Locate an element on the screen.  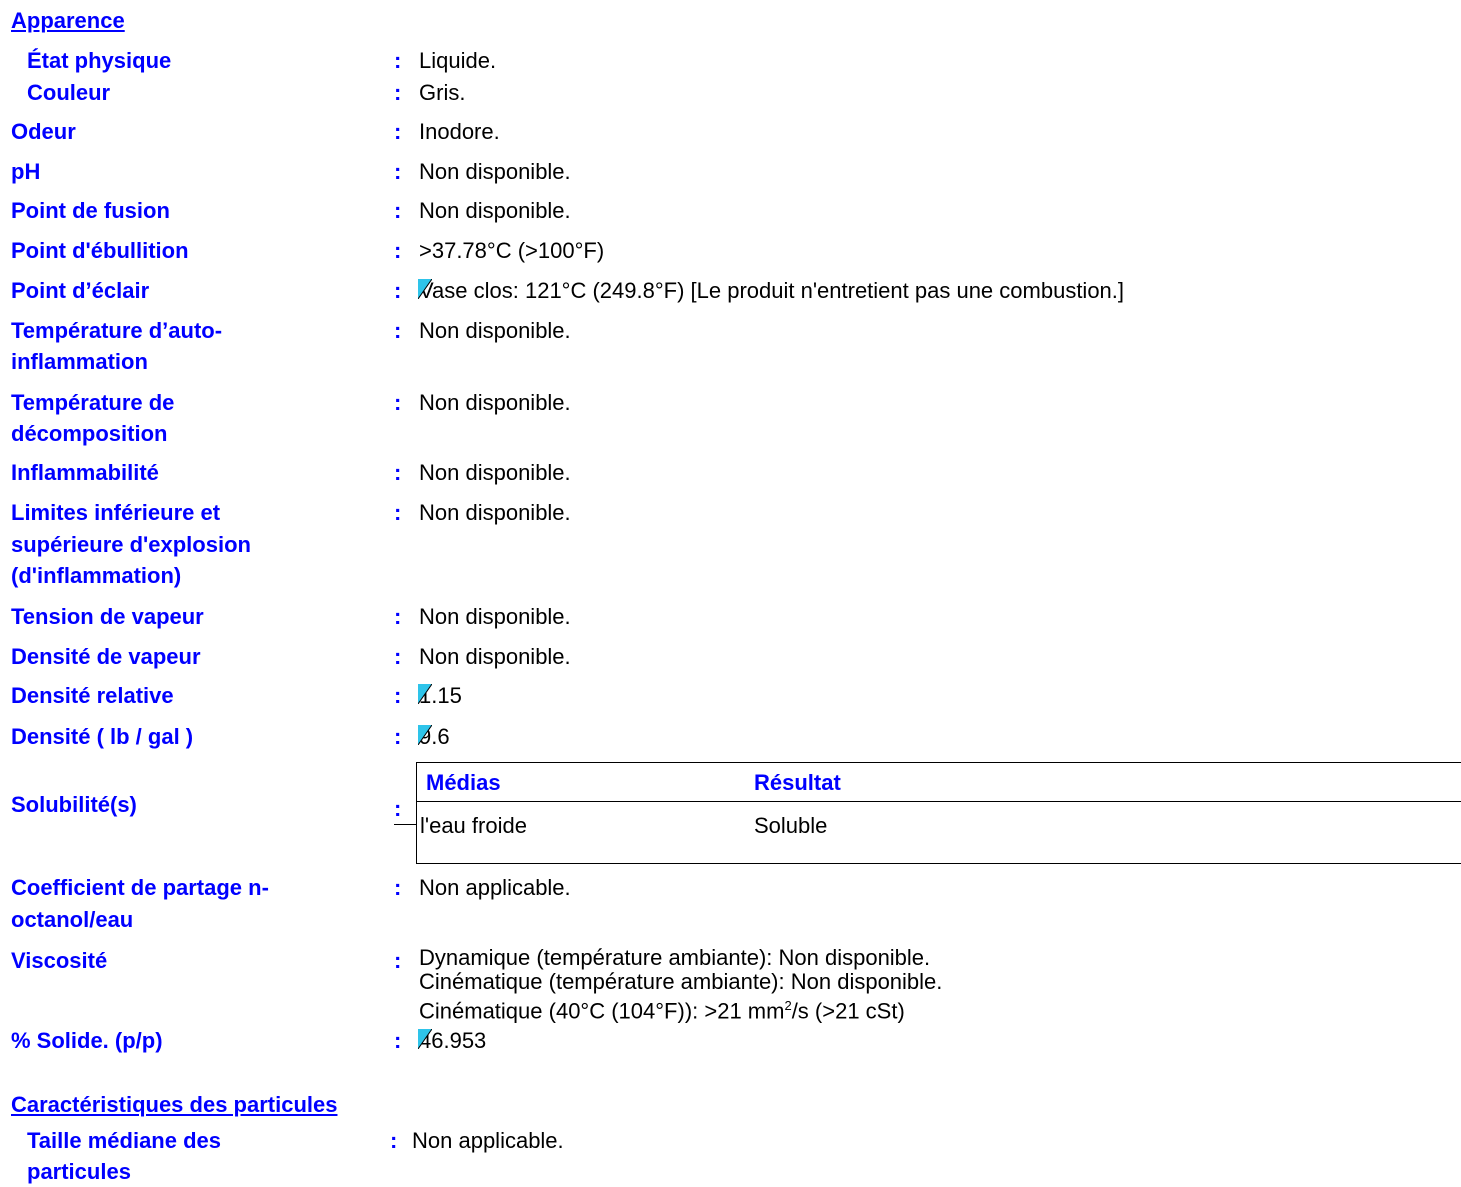
label-viscosity: Viscosité is located at coordinates (59, 960).